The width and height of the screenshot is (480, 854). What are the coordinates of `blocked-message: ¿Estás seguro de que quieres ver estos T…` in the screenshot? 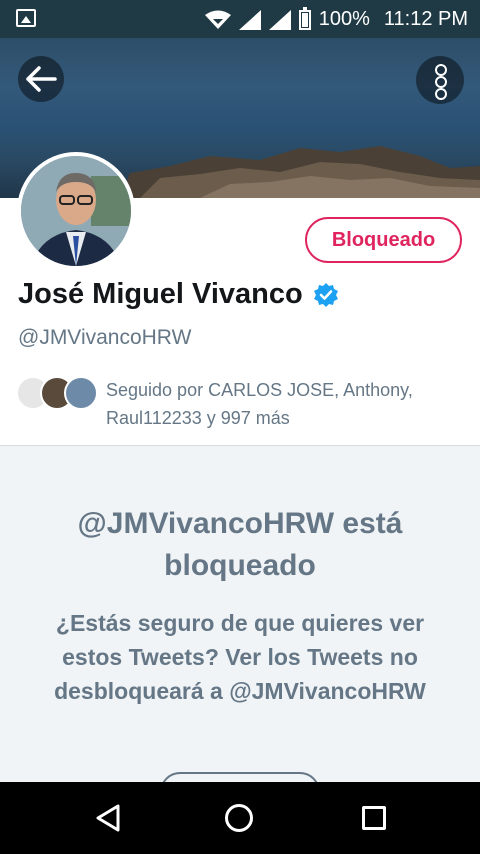 It's located at (240, 657).